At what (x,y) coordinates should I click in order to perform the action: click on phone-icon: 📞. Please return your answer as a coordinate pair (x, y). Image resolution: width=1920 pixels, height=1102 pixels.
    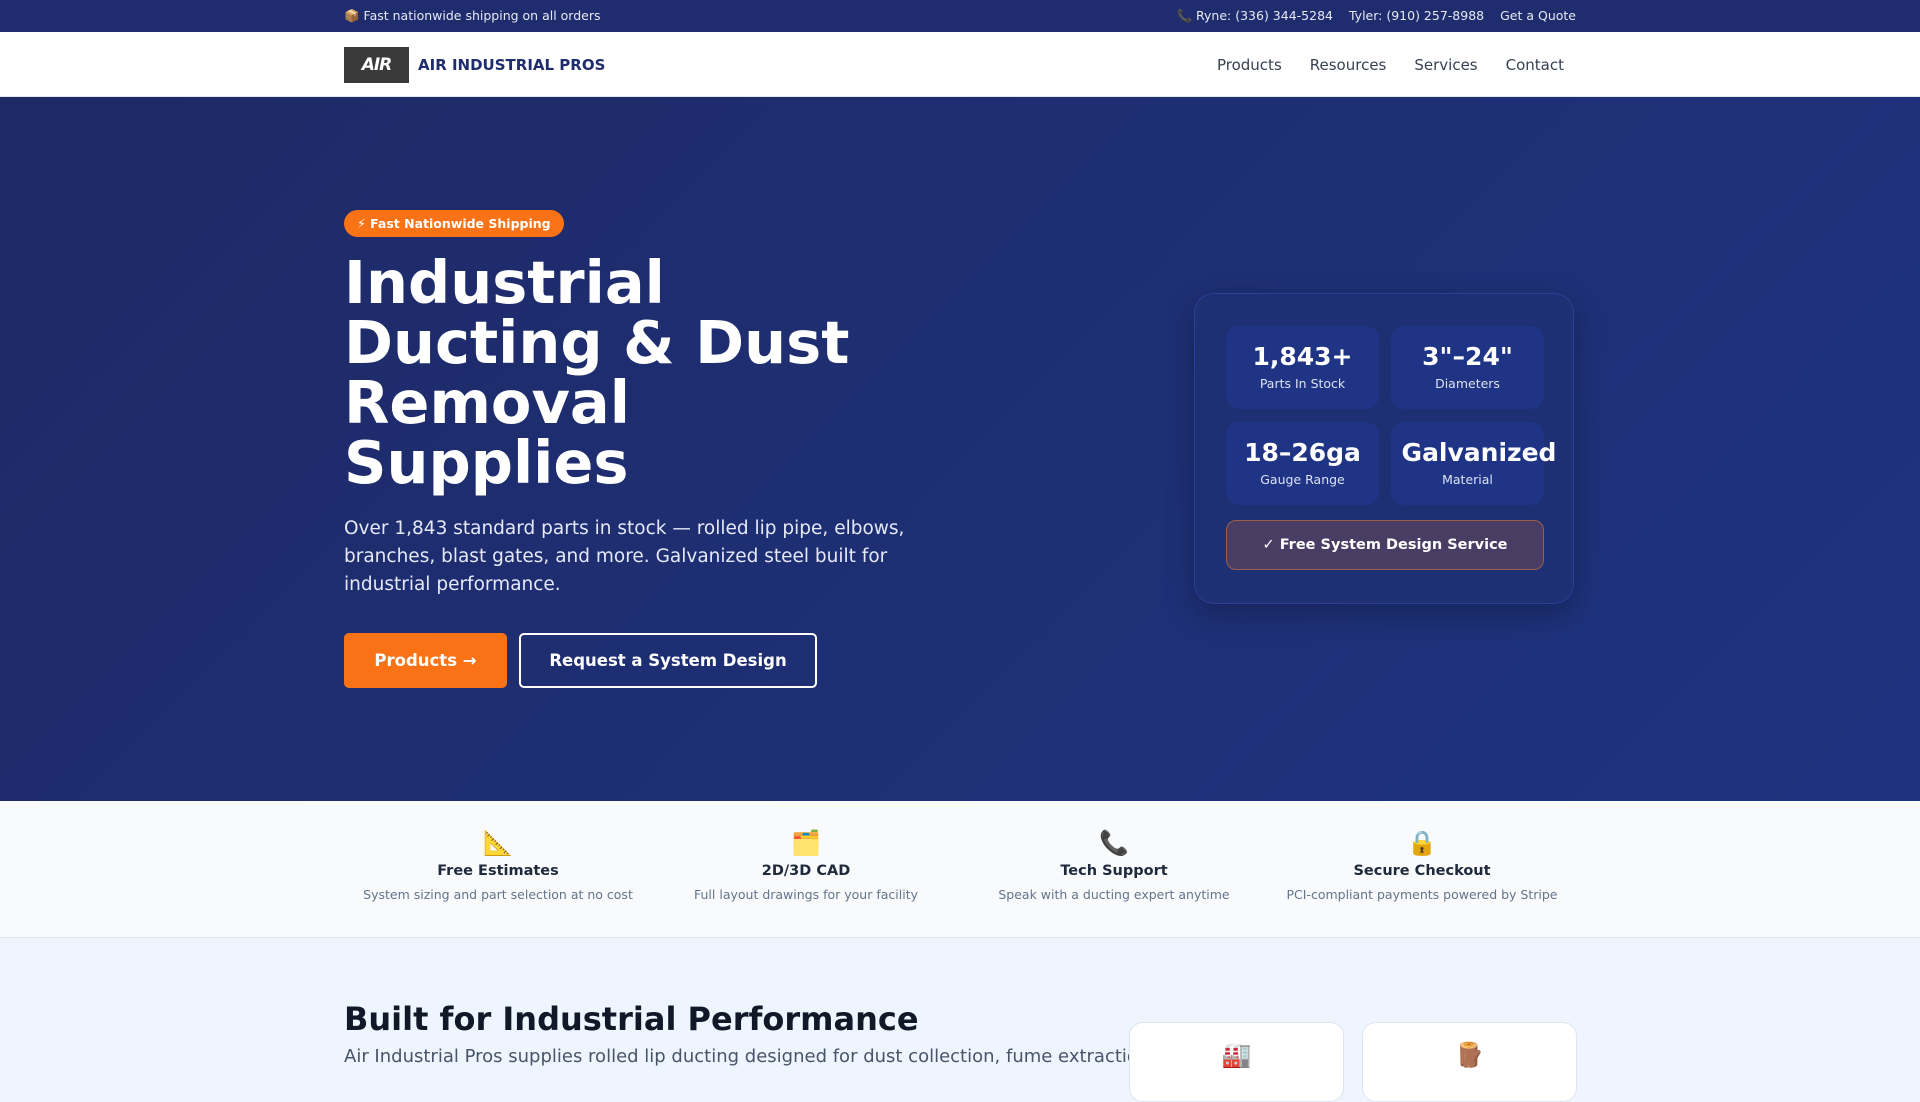
    Looking at the image, I should click on (1114, 843).